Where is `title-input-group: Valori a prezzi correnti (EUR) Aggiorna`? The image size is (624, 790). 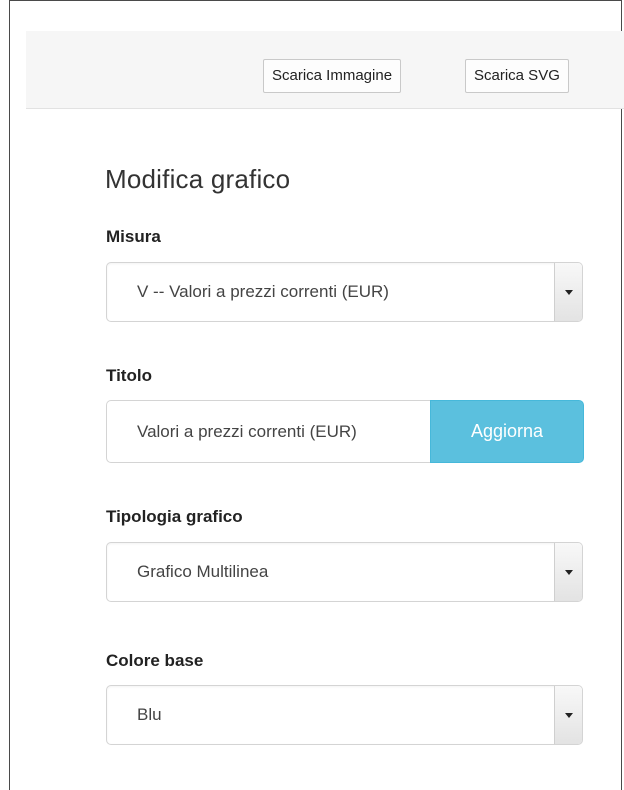 title-input-group: Valori a prezzi correnti (EUR) Aggiorna is located at coordinates (345, 431).